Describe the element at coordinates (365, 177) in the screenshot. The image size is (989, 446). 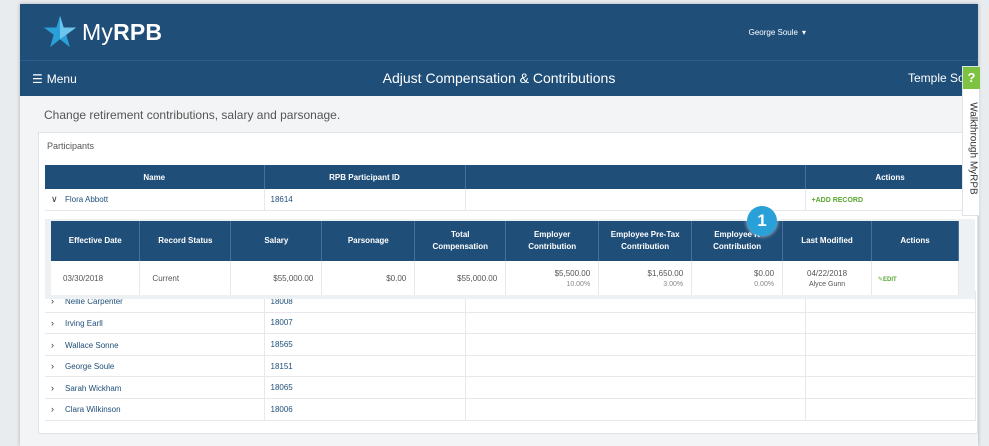
I see `column-header-participant-id: RPB Participant ID` at that location.